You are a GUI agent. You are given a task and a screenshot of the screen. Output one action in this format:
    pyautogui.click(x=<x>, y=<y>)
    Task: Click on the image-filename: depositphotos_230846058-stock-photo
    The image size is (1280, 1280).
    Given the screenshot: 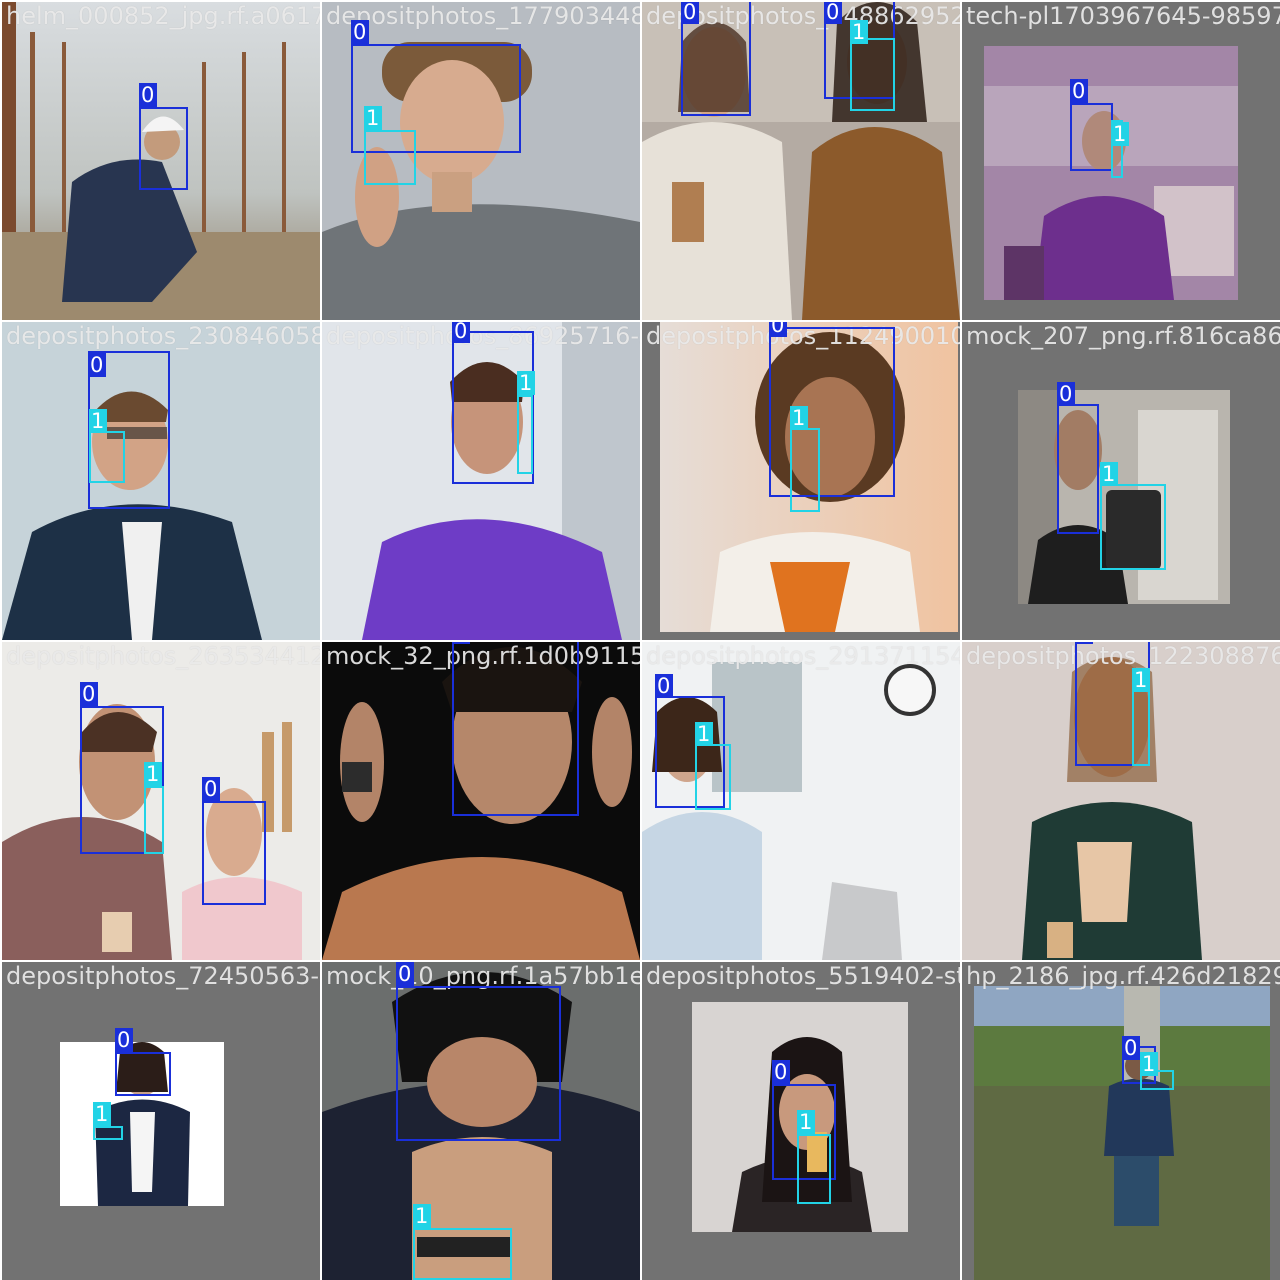 What is the action you would take?
    pyautogui.click(x=163, y=336)
    